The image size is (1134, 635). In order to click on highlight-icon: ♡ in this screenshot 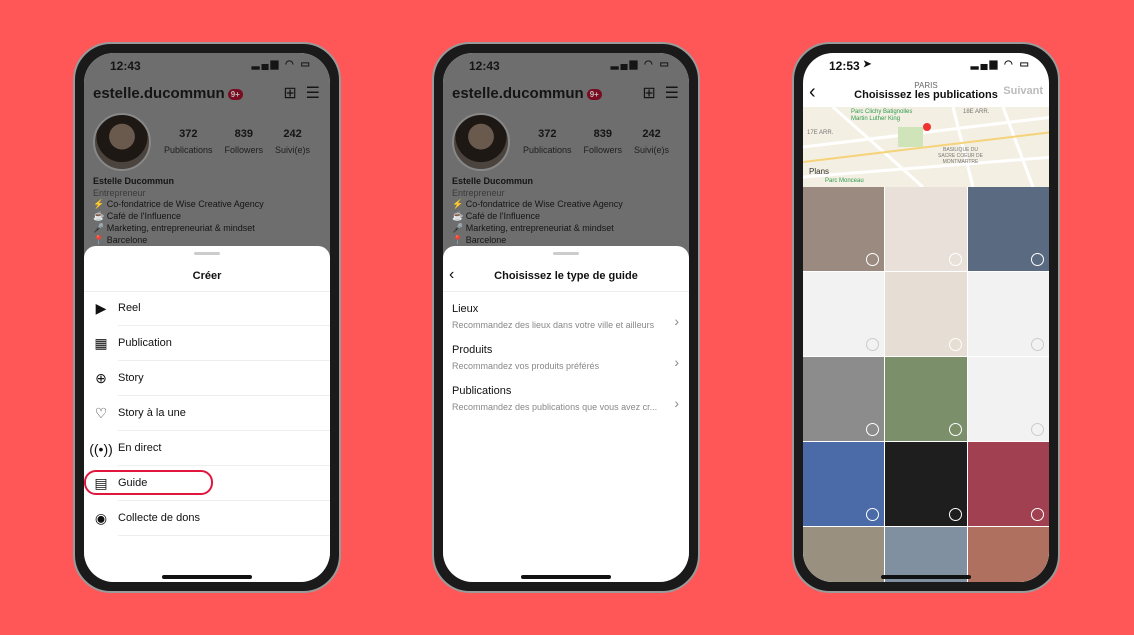, I will do `click(101, 413)`.